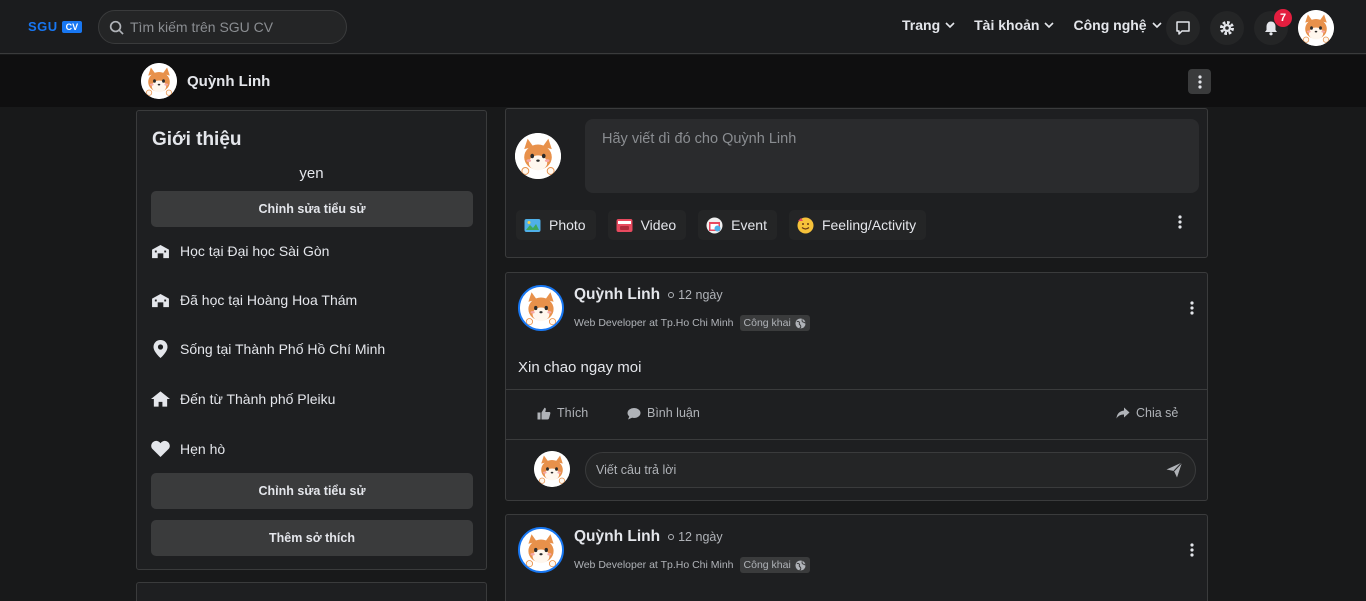  I want to click on comment-label: Bình luận, so click(673, 413).